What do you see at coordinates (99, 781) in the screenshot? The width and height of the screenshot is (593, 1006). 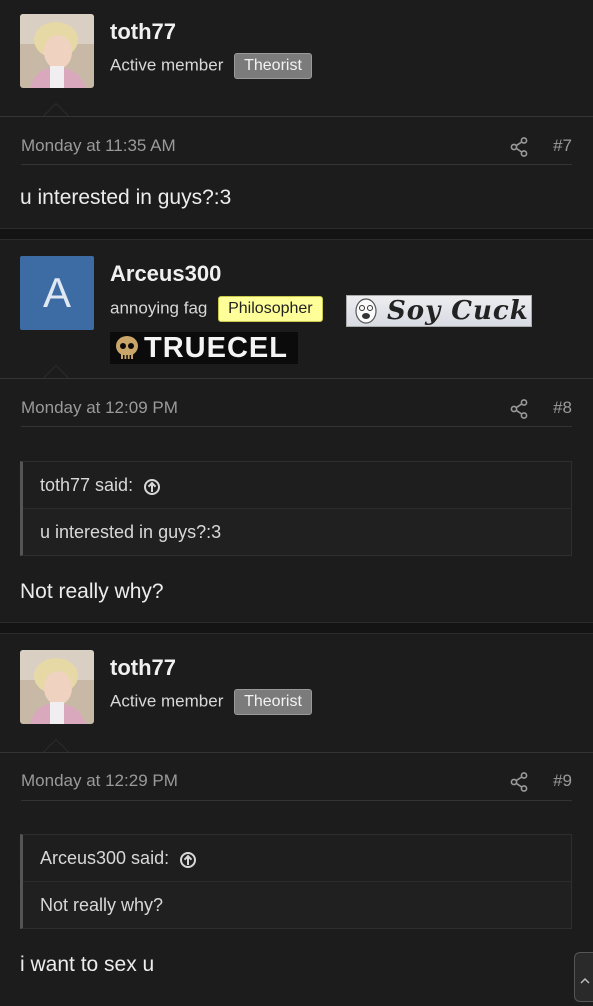 I see `post-date: Monday at 12:29 PM` at bounding box center [99, 781].